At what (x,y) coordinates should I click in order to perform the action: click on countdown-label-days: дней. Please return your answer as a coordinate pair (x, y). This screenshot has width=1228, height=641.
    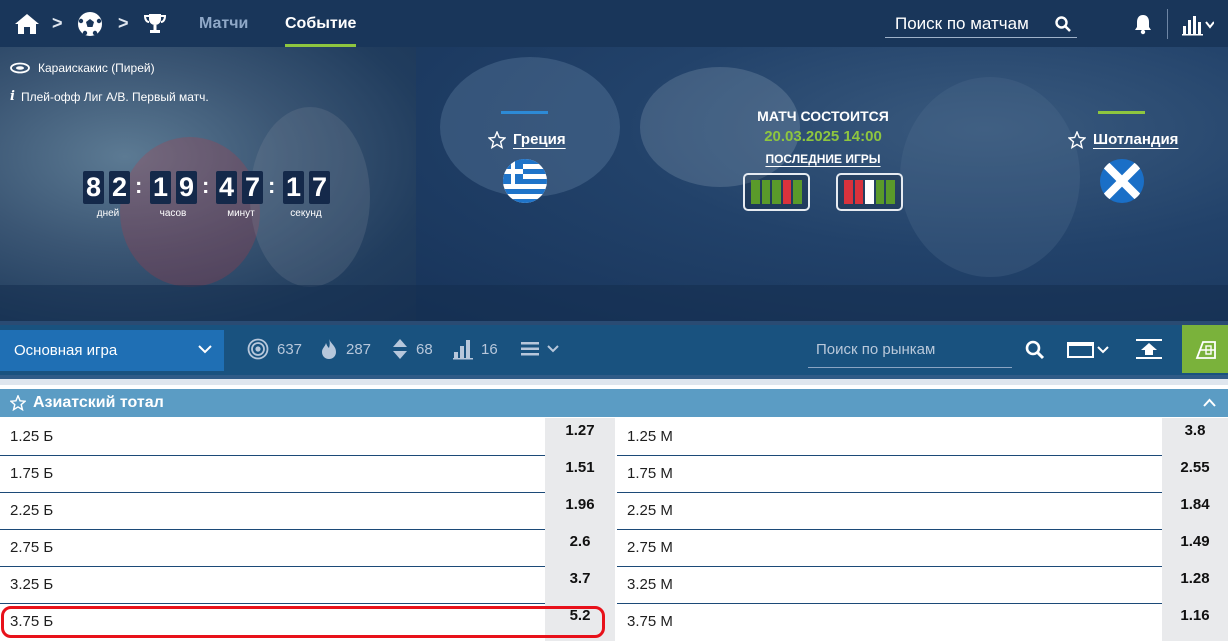
    Looking at the image, I should click on (108, 213).